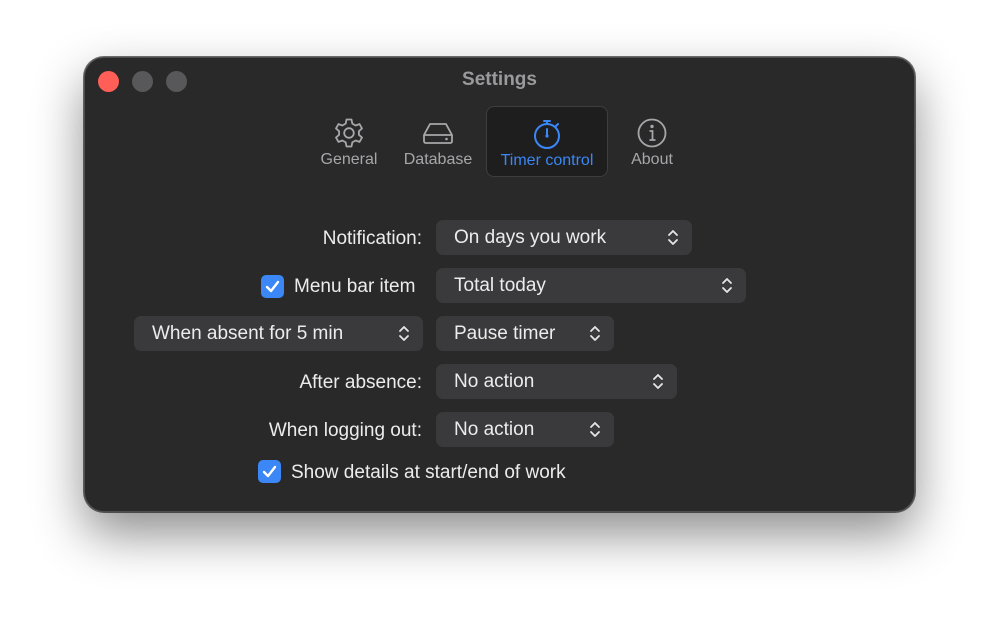 The height and width of the screenshot is (624, 1000). I want to click on show-details-label: Show details at start/end of work, so click(428, 473).